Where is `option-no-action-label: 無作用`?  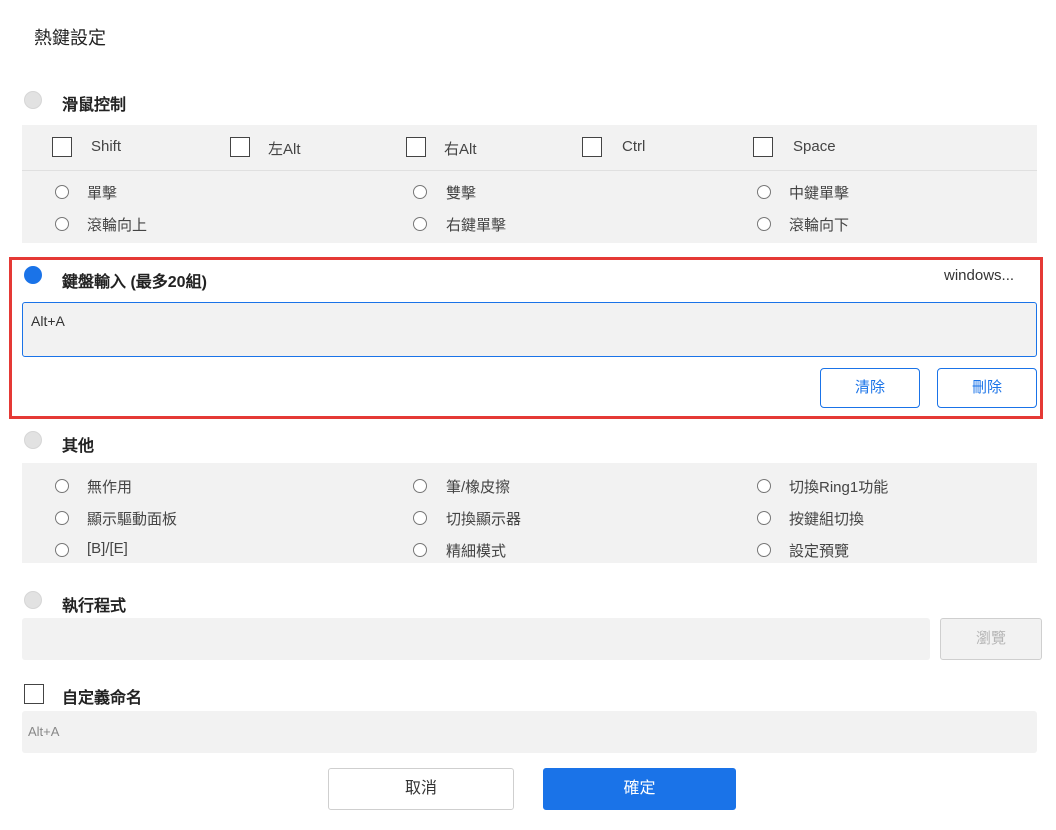
option-no-action-label: 無作用 is located at coordinates (110, 487).